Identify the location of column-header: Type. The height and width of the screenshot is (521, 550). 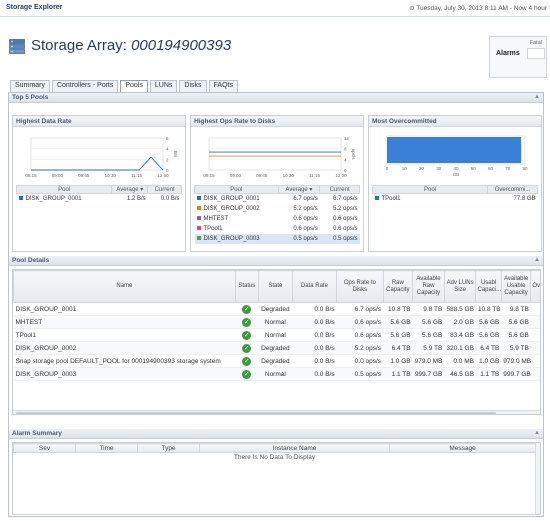
(168, 448).